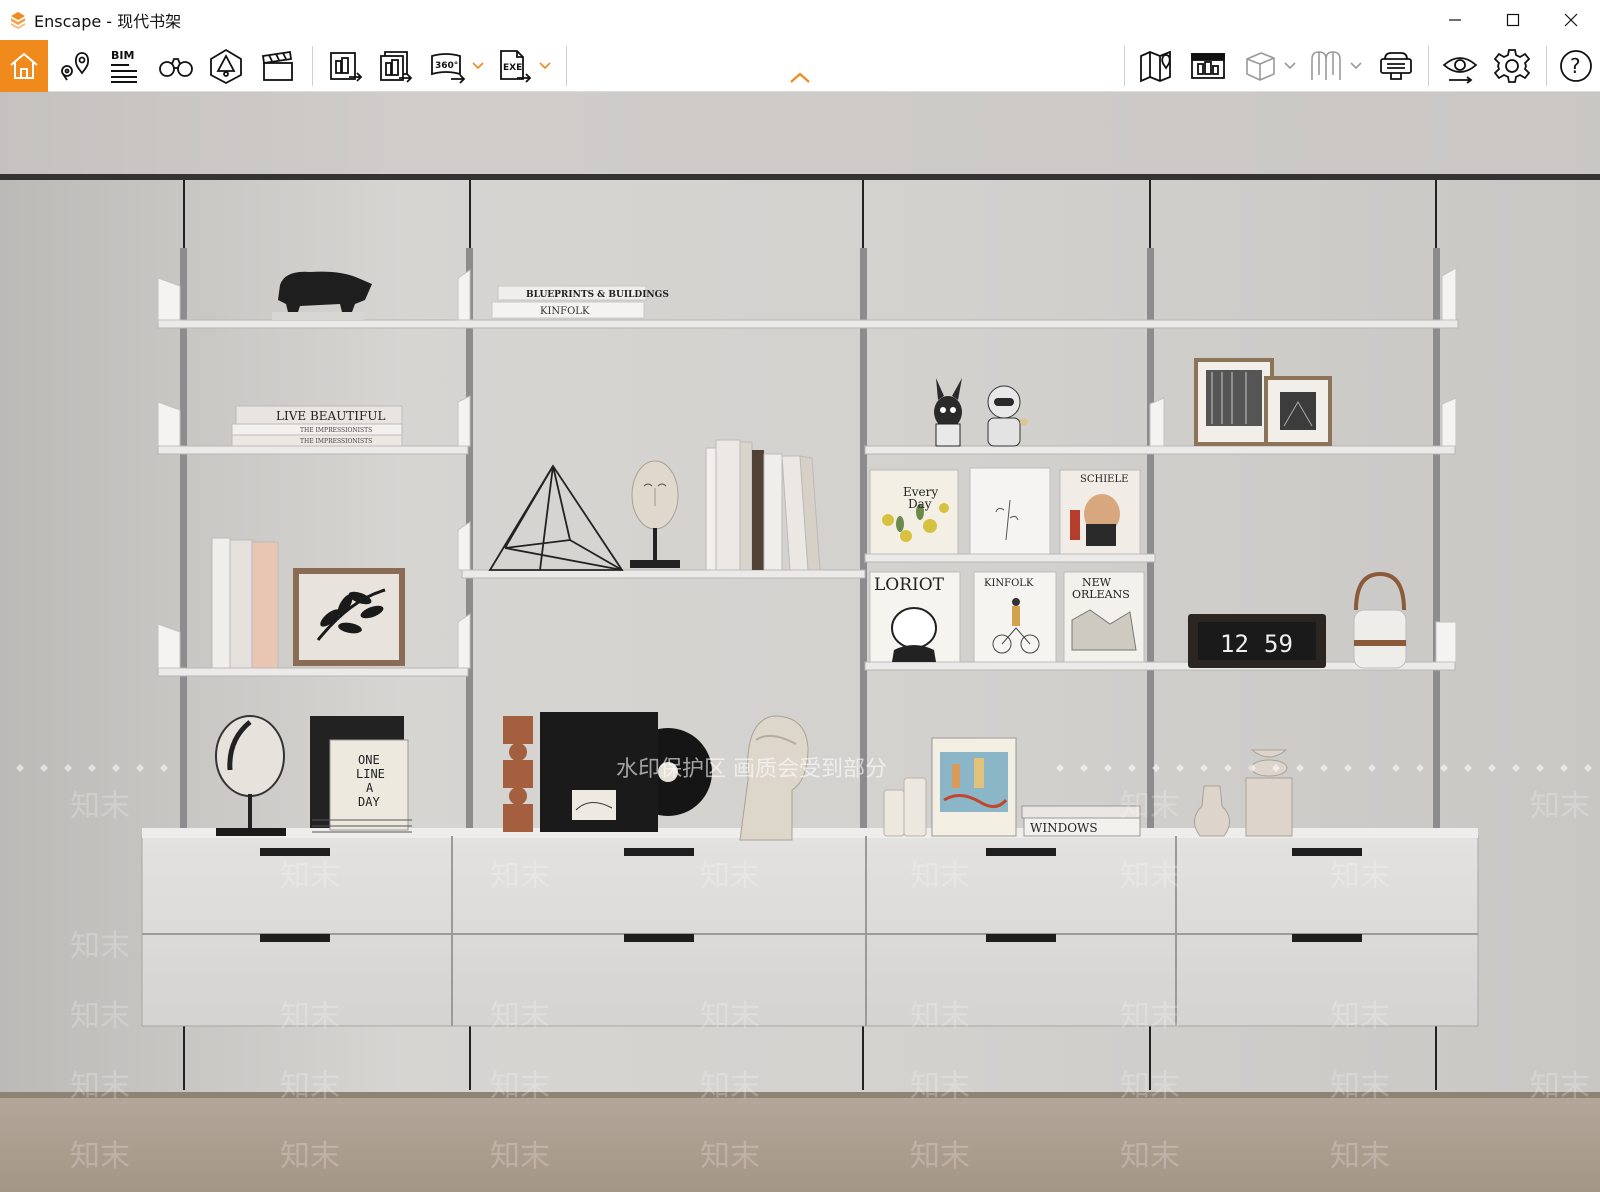  I want to click on vr-headset-icon, so click(1396, 66).